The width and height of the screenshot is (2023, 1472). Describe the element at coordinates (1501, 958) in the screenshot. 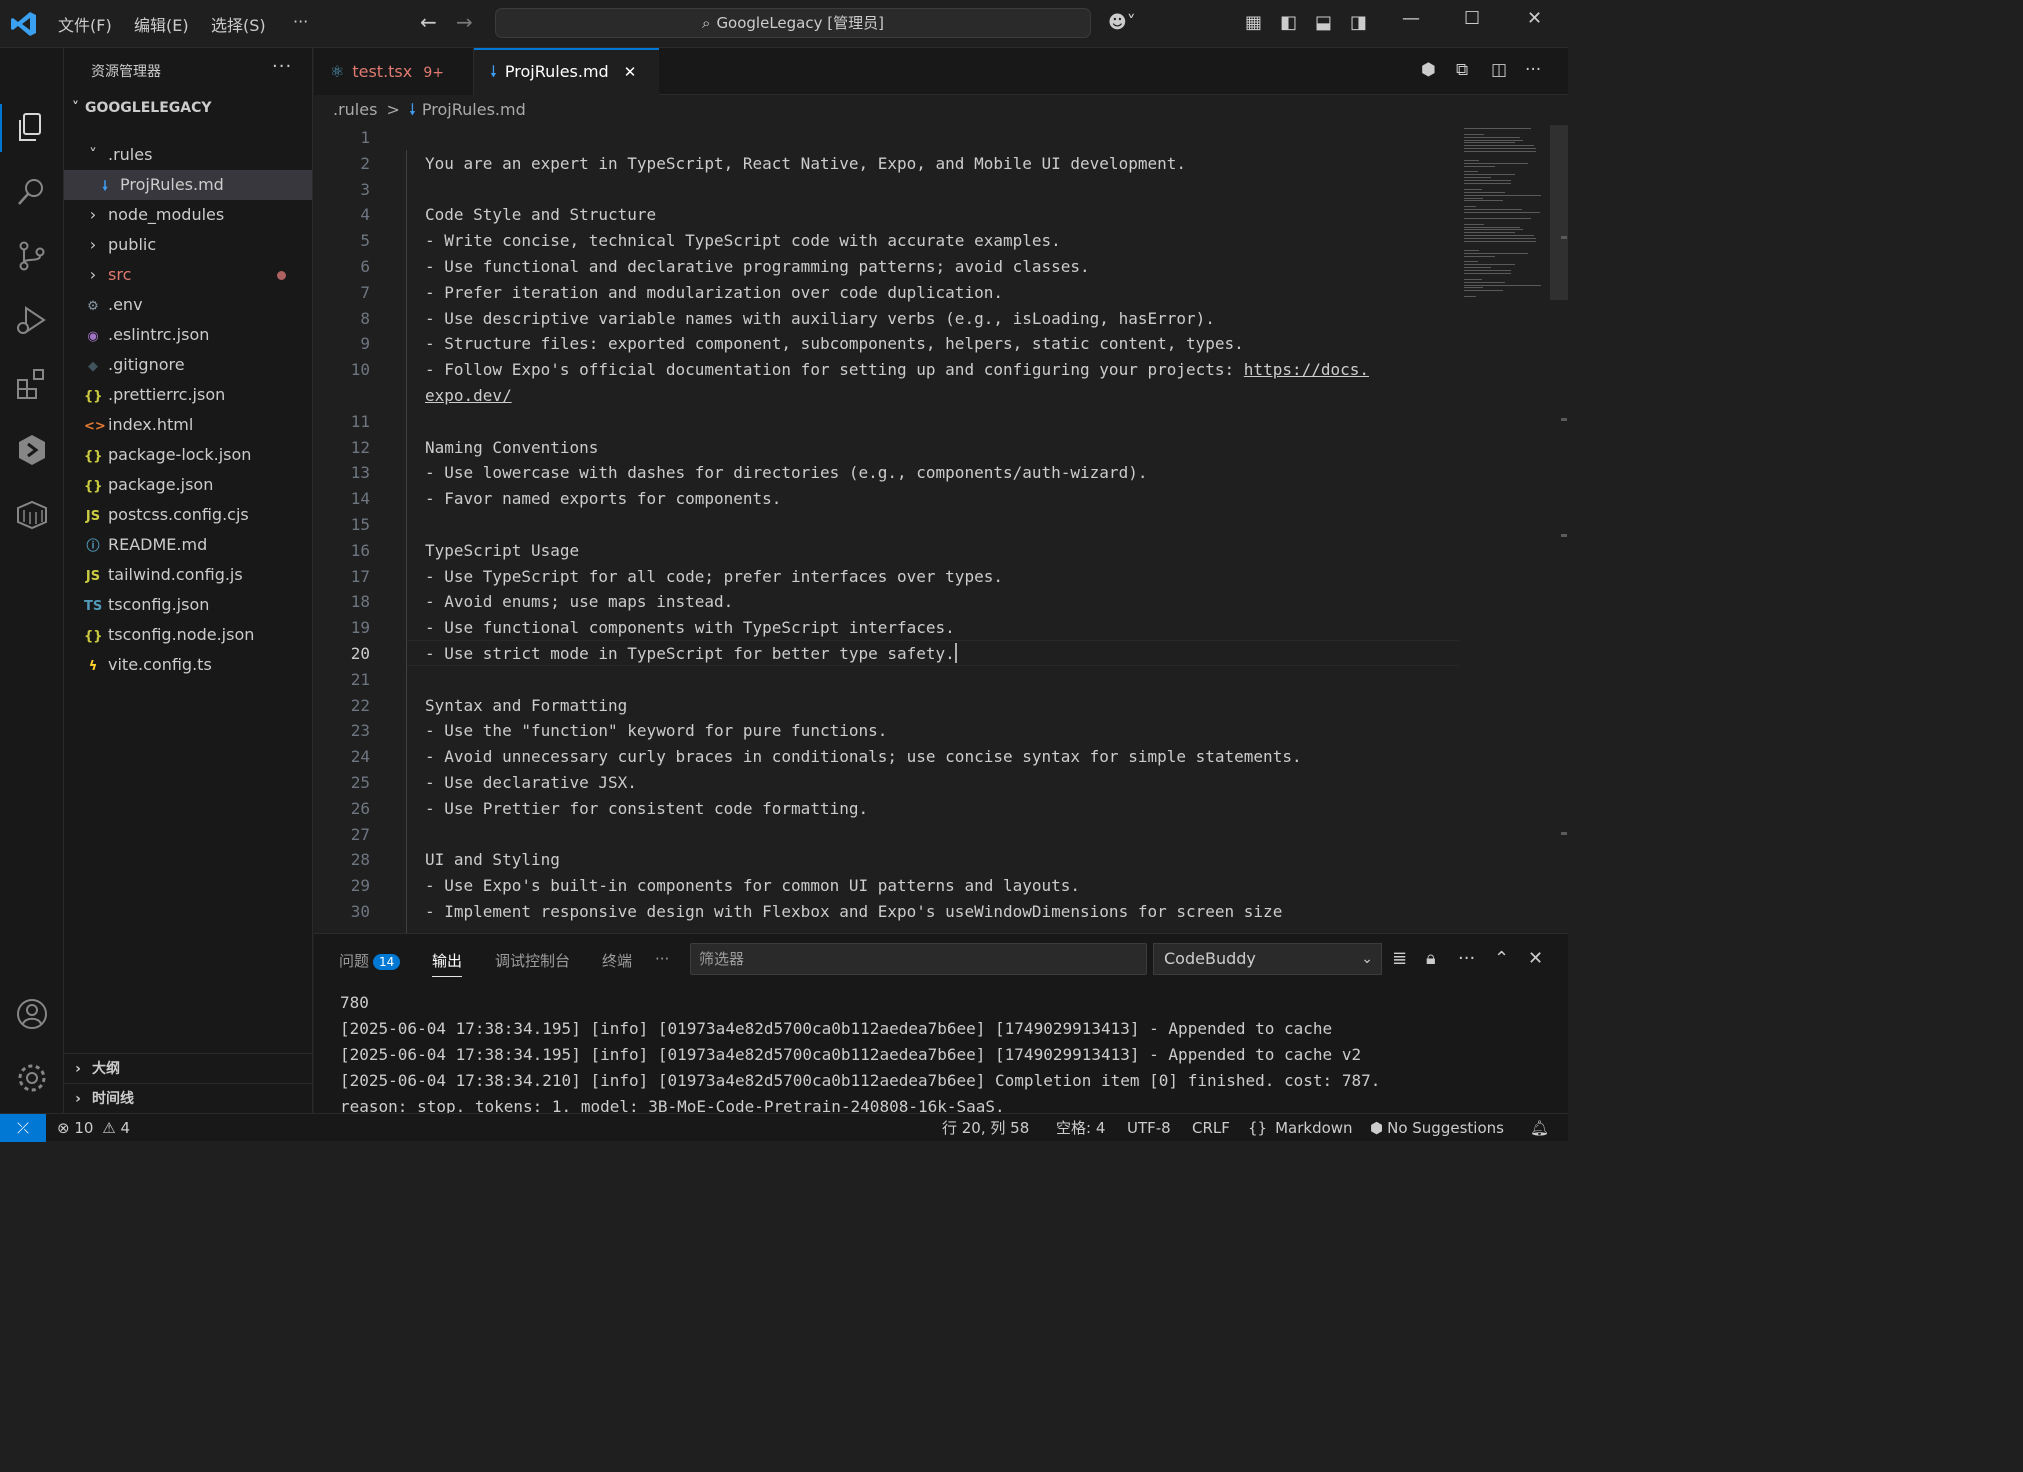

I see `maximize-panel-icon: ⌃` at that location.